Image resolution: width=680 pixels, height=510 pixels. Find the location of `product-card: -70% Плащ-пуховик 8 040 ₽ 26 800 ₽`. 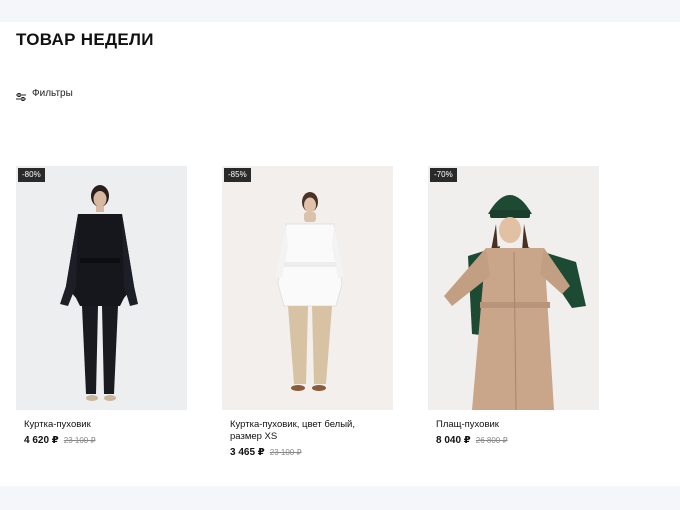

product-card: -70% Плащ-пуховик 8 040 ₽ 26 800 ₽ is located at coordinates (513, 312).